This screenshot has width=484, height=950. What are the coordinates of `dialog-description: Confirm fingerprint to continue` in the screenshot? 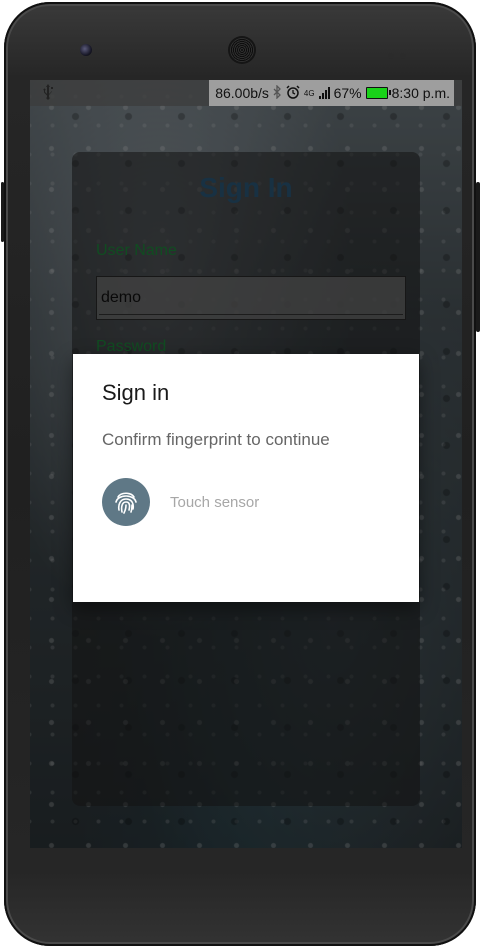 It's located at (216, 439).